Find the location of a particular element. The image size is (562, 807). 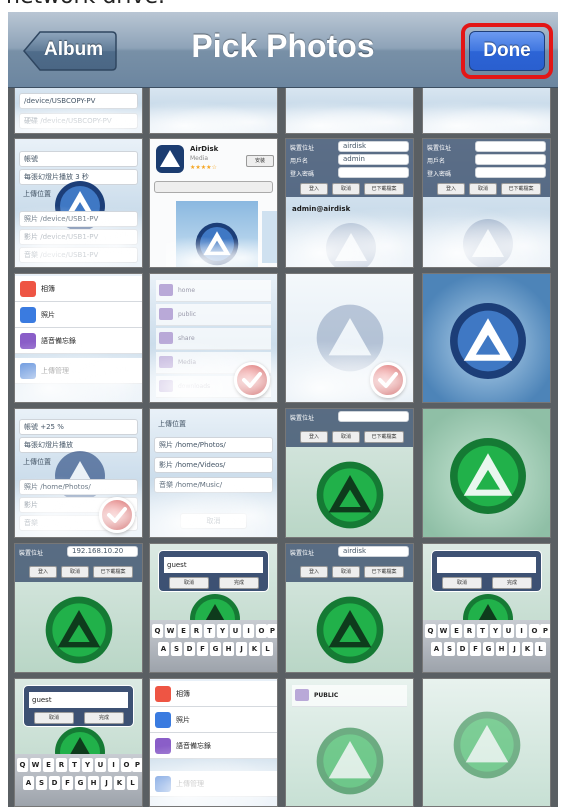

photo-thumbnail: PUBLIC is located at coordinates (349, 742).